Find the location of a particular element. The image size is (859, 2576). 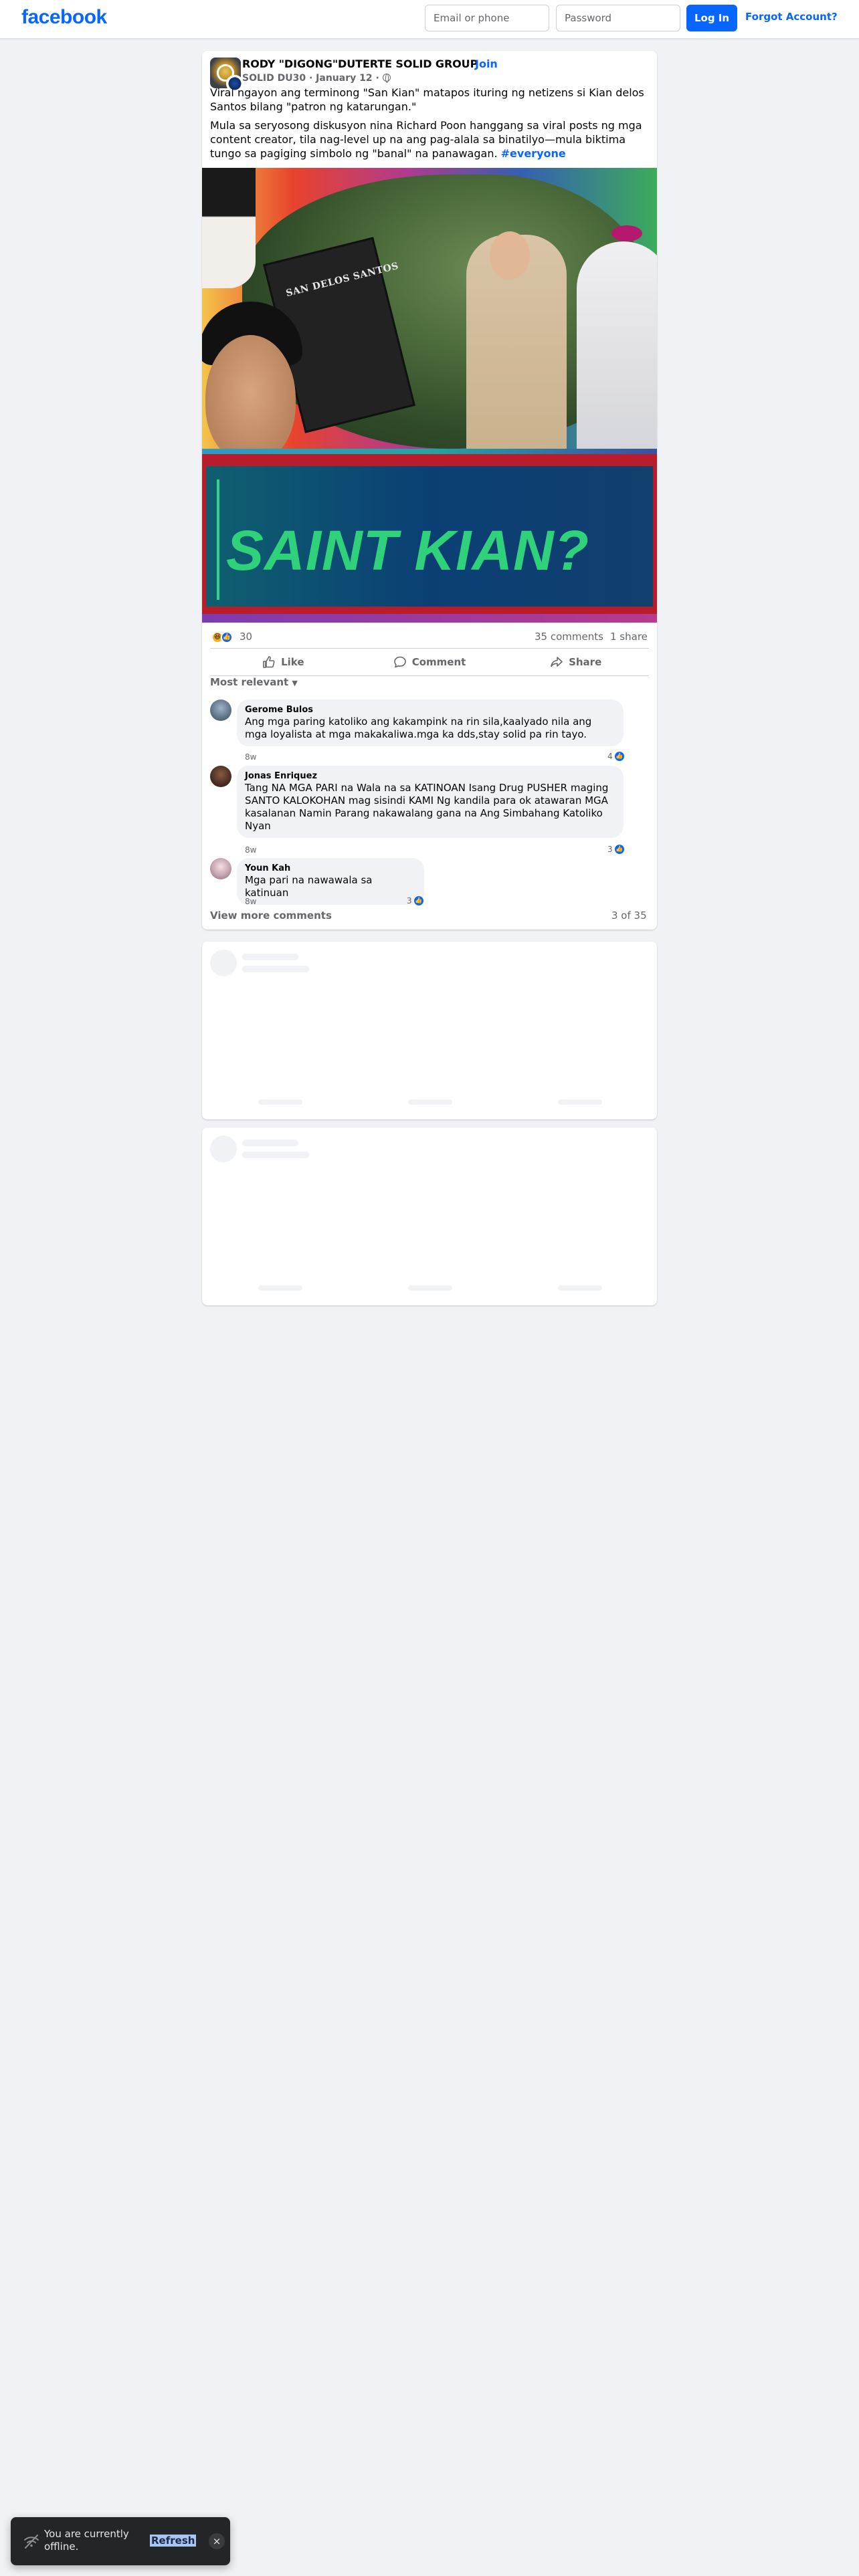

like-button: Like is located at coordinates (283, 662).